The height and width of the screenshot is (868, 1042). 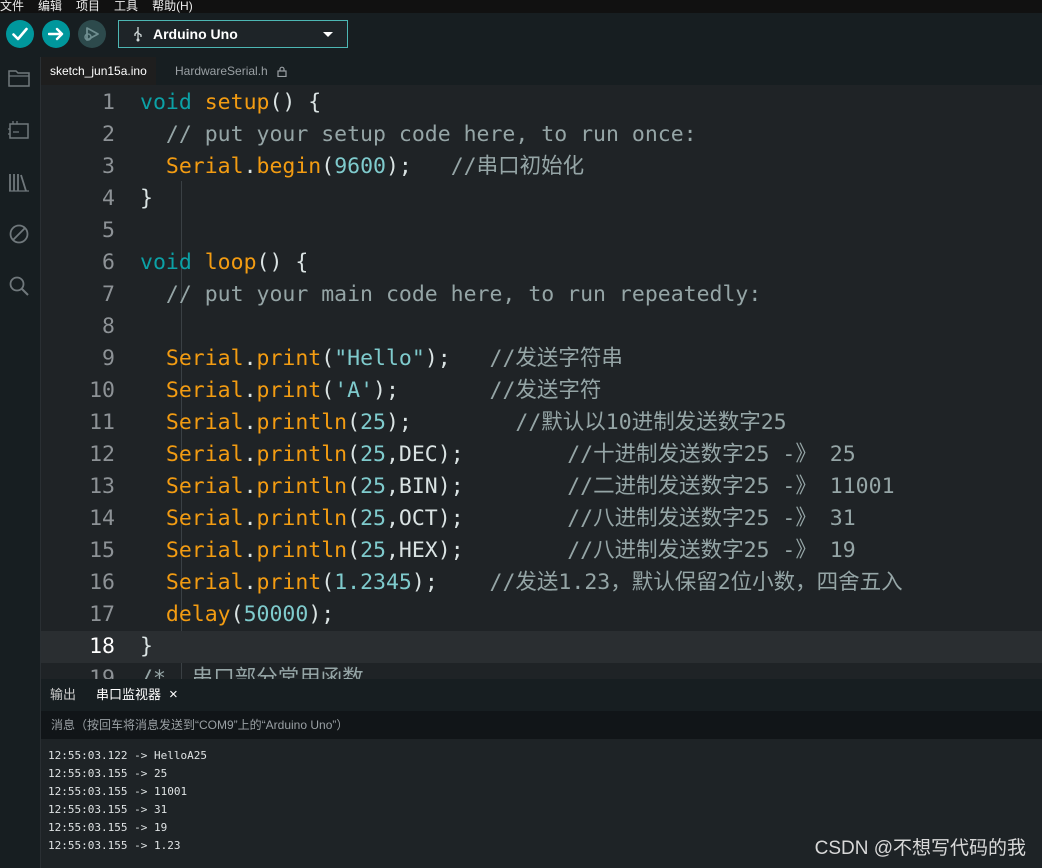 I want to click on board-selector: Arduino Uno, so click(x=233, y=34).